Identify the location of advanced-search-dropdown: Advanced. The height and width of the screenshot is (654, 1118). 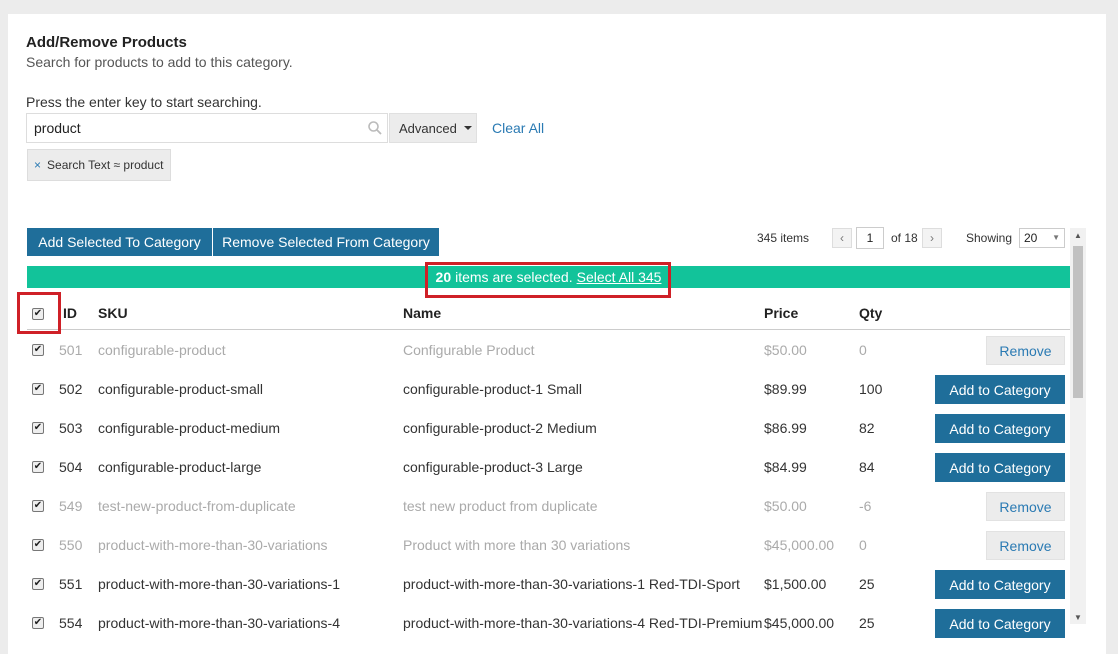
(433, 128).